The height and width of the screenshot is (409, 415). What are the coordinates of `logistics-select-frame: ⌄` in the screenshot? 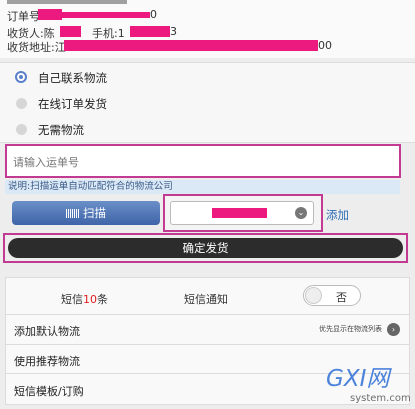 It's located at (243, 213).